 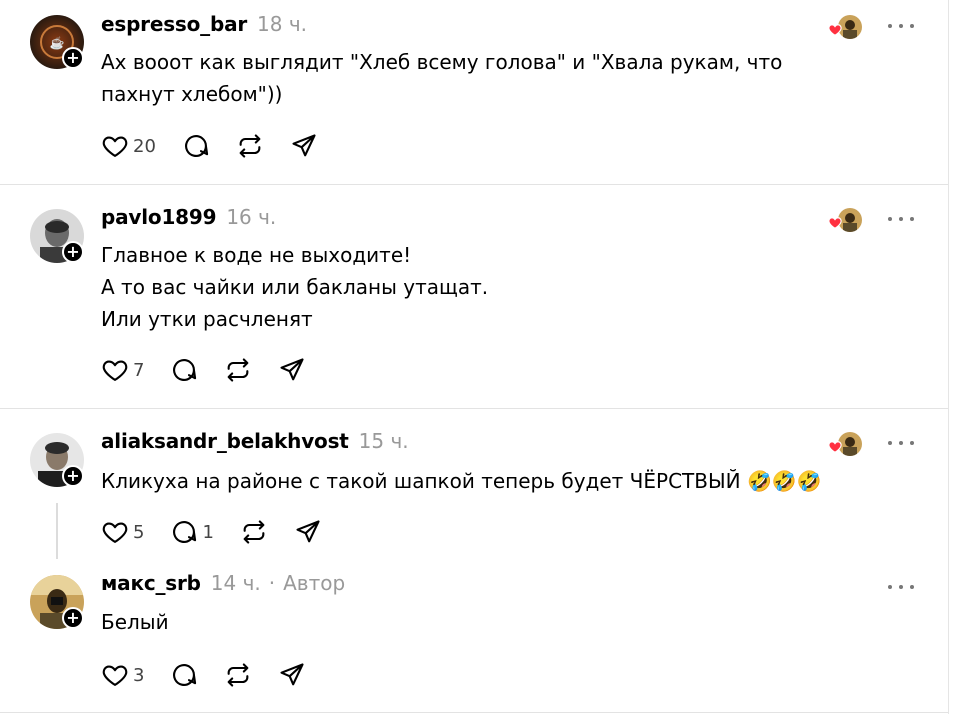 What do you see at coordinates (159, 217) in the screenshot?
I see `username: pavlo1899` at bounding box center [159, 217].